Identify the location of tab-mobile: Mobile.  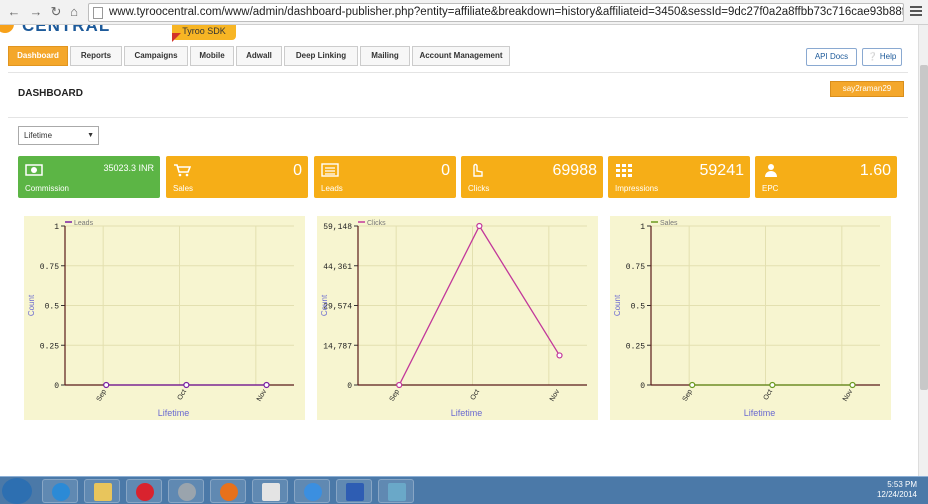
(212, 56).